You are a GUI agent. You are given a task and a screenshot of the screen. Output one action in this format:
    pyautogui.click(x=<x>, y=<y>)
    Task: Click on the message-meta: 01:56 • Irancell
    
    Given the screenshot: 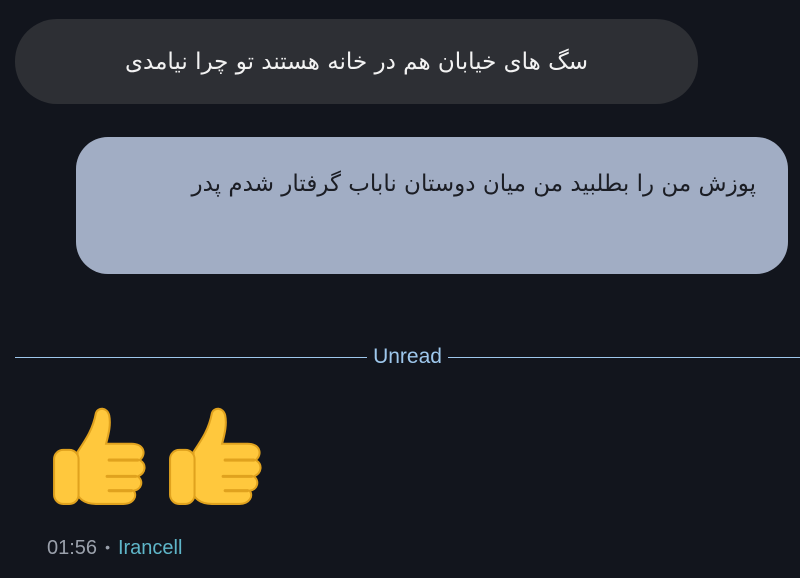 What is the action you would take?
    pyautogui.click(x=114, y=547)
    